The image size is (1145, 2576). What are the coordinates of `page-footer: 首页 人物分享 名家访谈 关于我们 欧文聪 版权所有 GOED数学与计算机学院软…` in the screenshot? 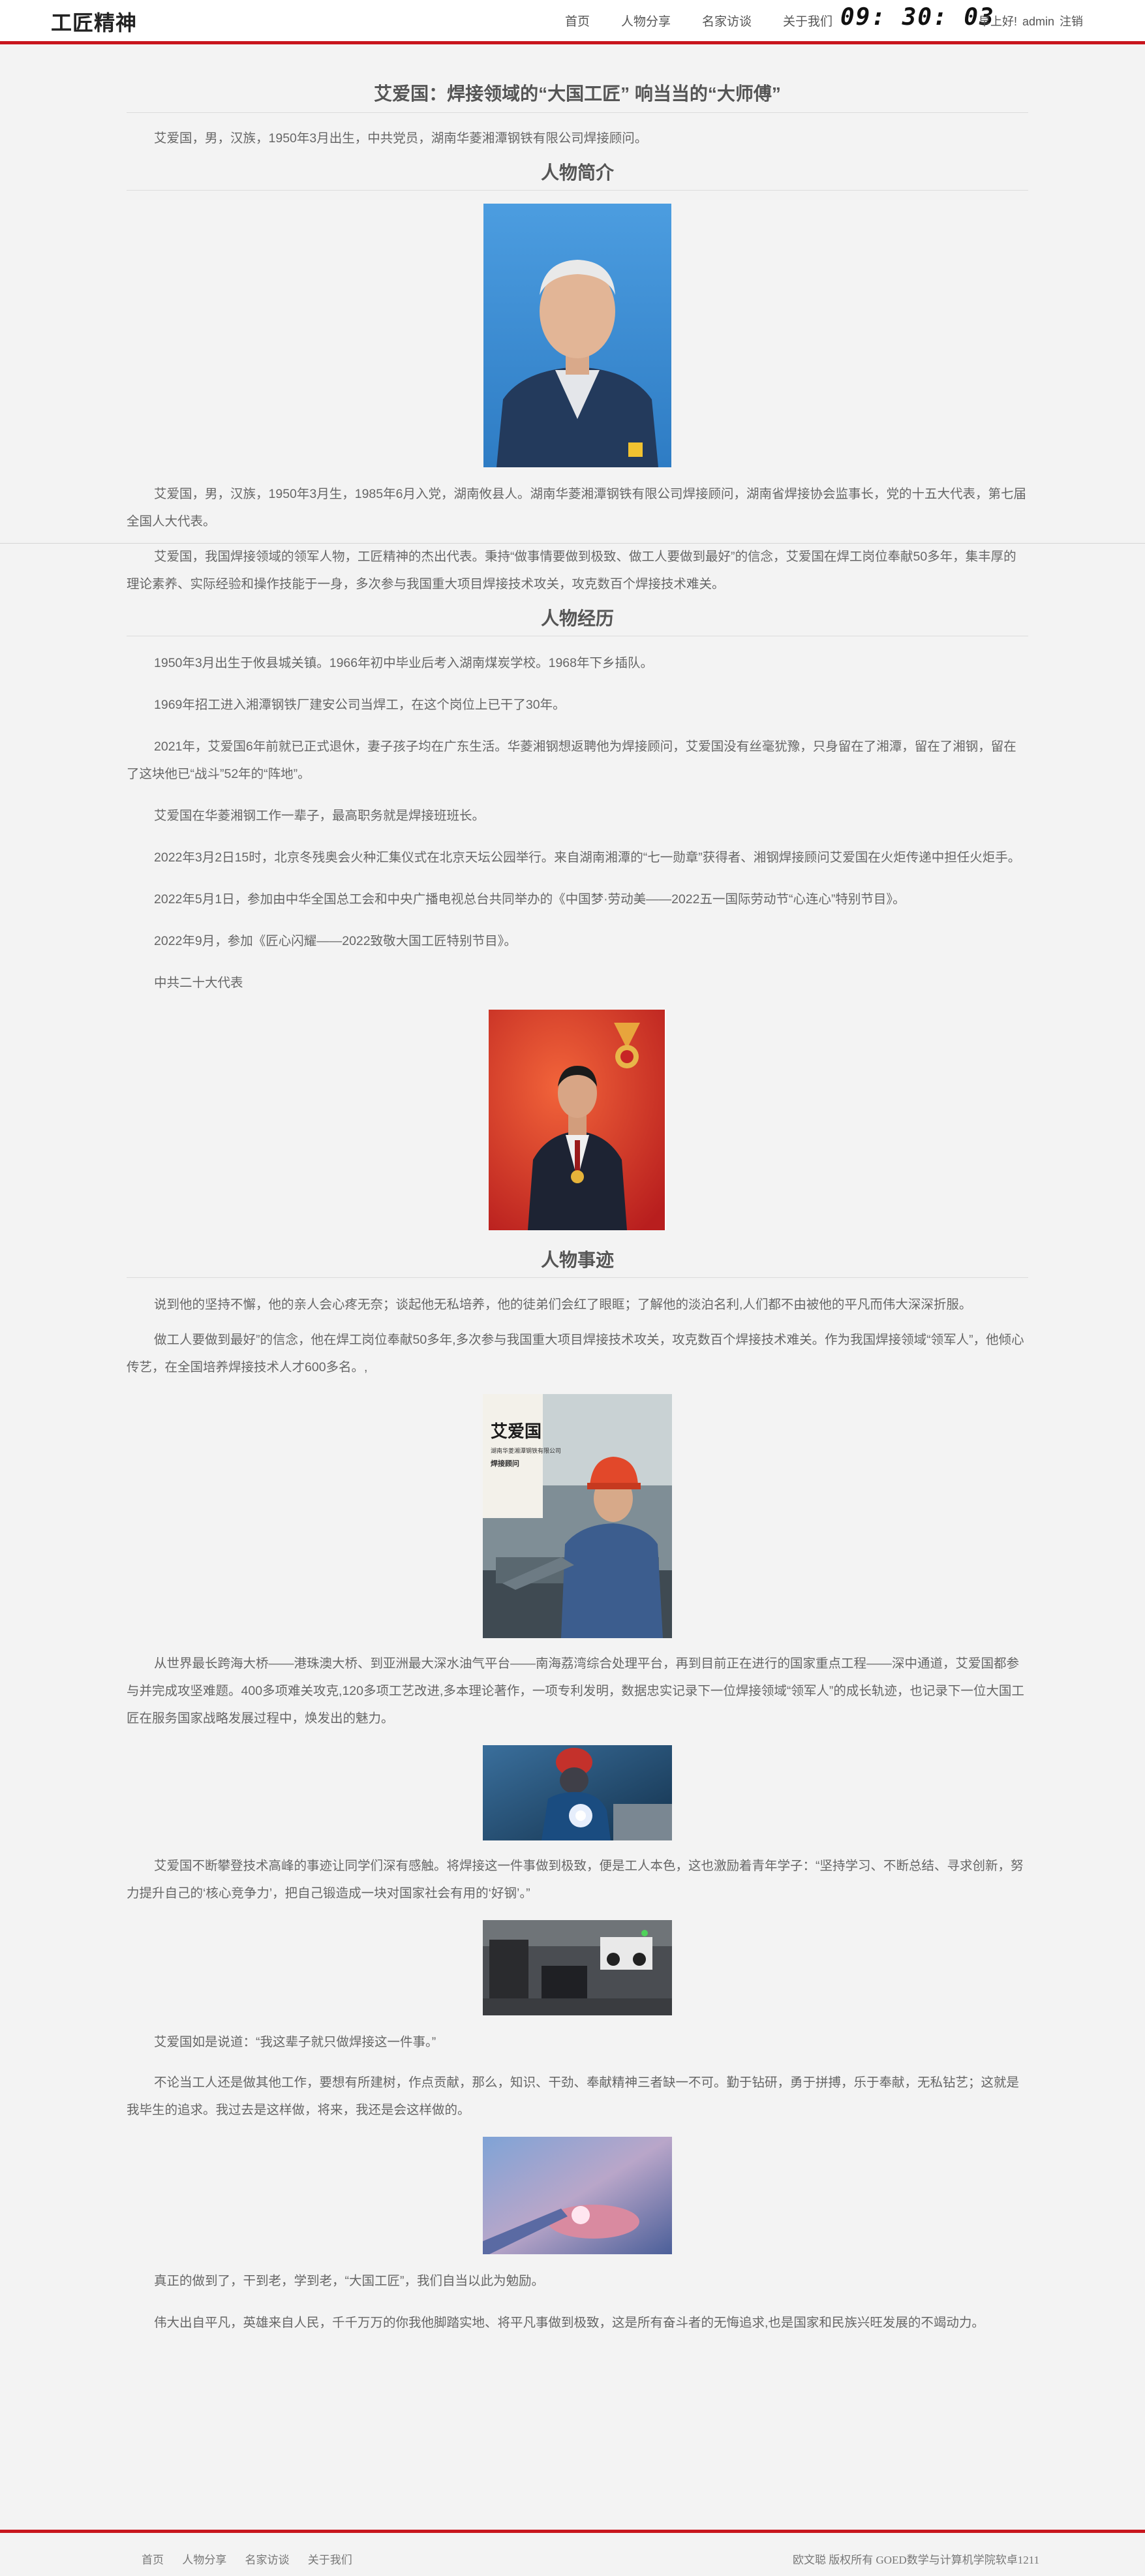 It's located at (572, 2553).